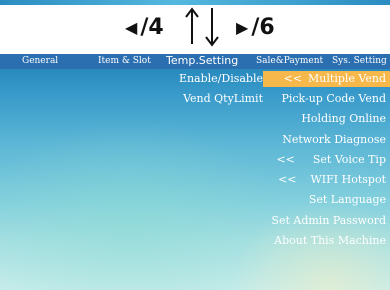  Describe the element at coordinates (124, 61) in the screenshot. I see `tab-item-slot: Item & Slot` at that location.